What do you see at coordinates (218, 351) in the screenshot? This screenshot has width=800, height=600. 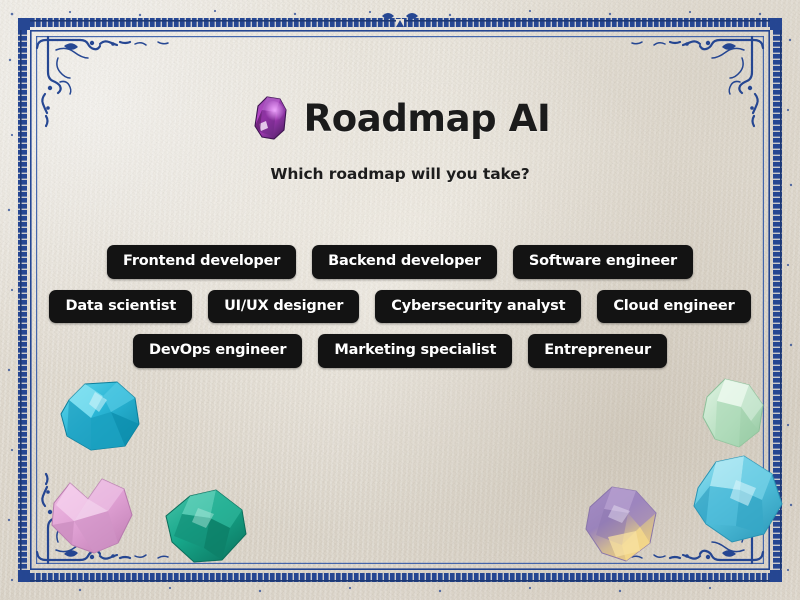 I see `option-devops-engineer: DevOps engineer` at bounding box center [218, 351].